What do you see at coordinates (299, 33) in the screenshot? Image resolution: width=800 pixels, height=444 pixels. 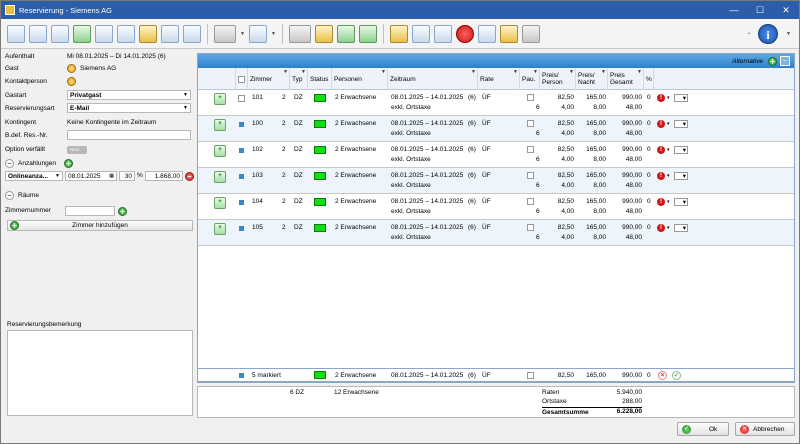 I see `bed-icon` at bounding box center [299, 33].